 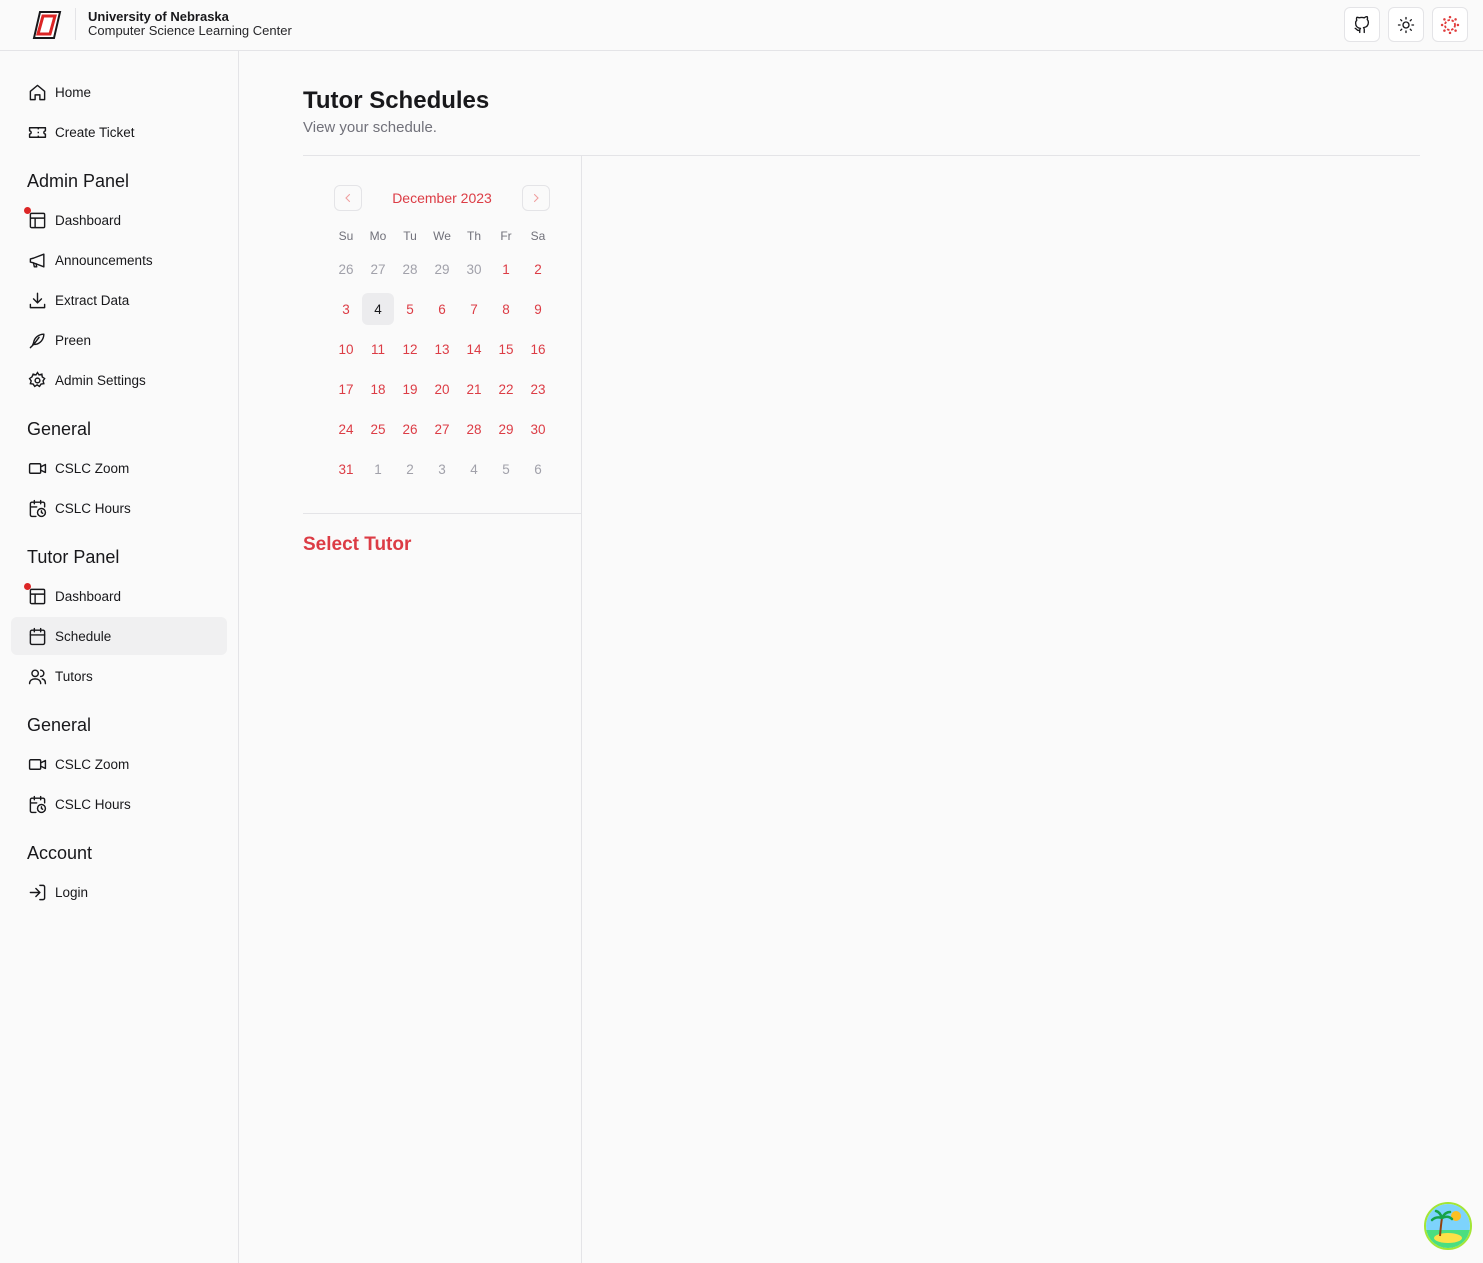 I want to click on calendar-day-outside: 29, so click(x=442, y=269).